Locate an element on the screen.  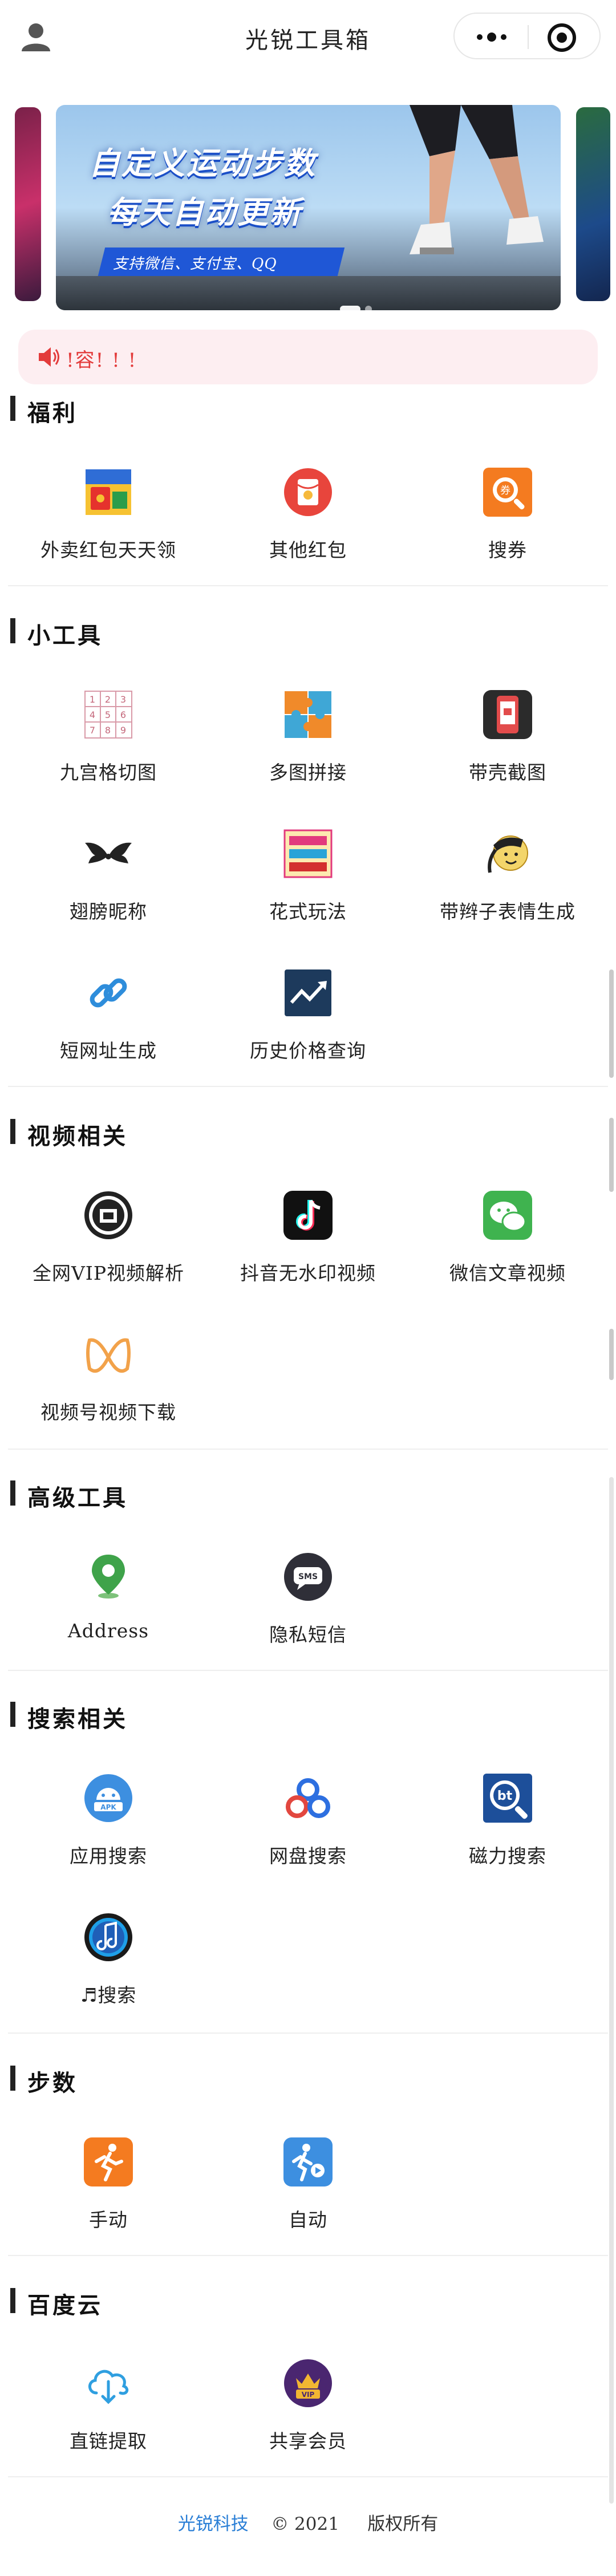
tool-label: 九宫格切图 is located at coordinates (108, 772).